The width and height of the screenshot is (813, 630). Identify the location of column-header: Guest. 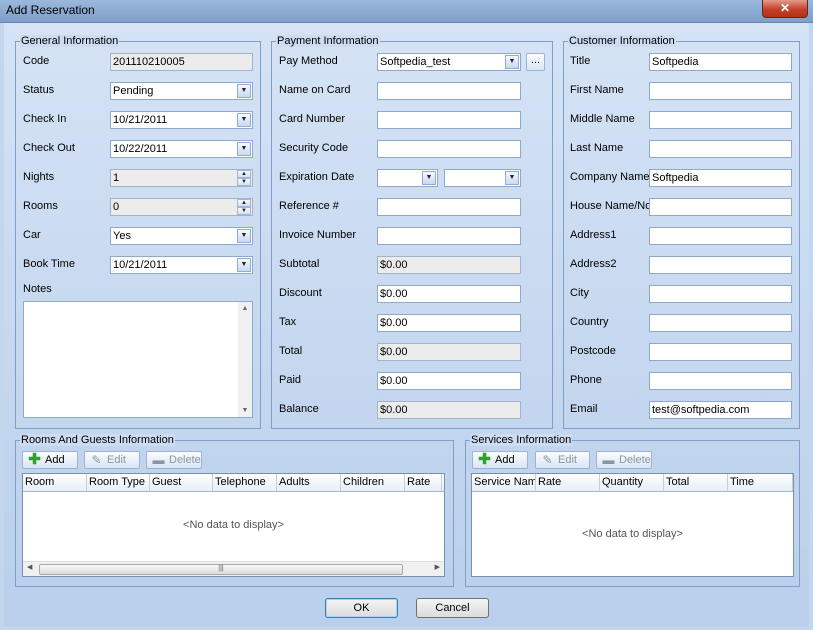
(181, 482).